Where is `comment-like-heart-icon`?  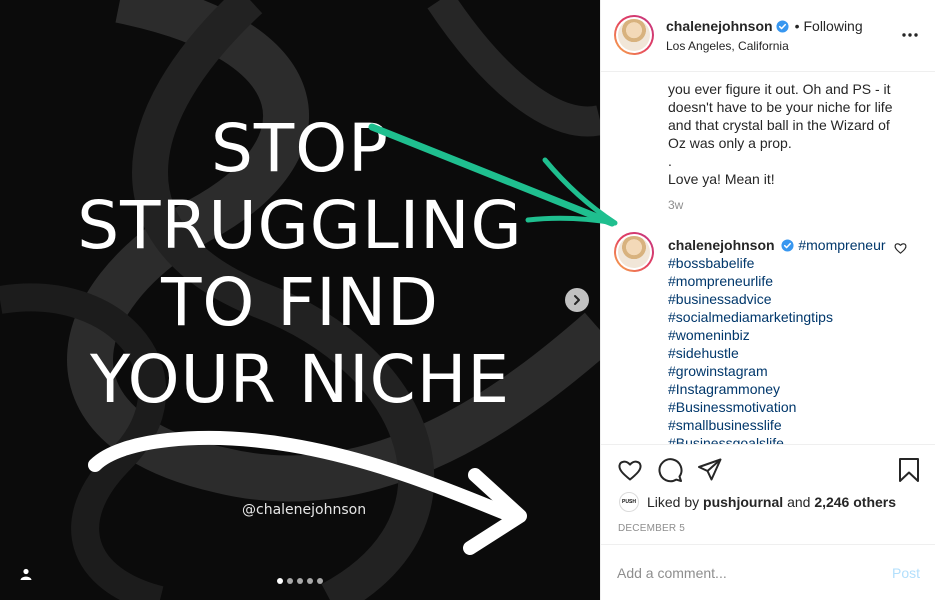 comment-like-heart-icon is located at coordinates (900, 248).